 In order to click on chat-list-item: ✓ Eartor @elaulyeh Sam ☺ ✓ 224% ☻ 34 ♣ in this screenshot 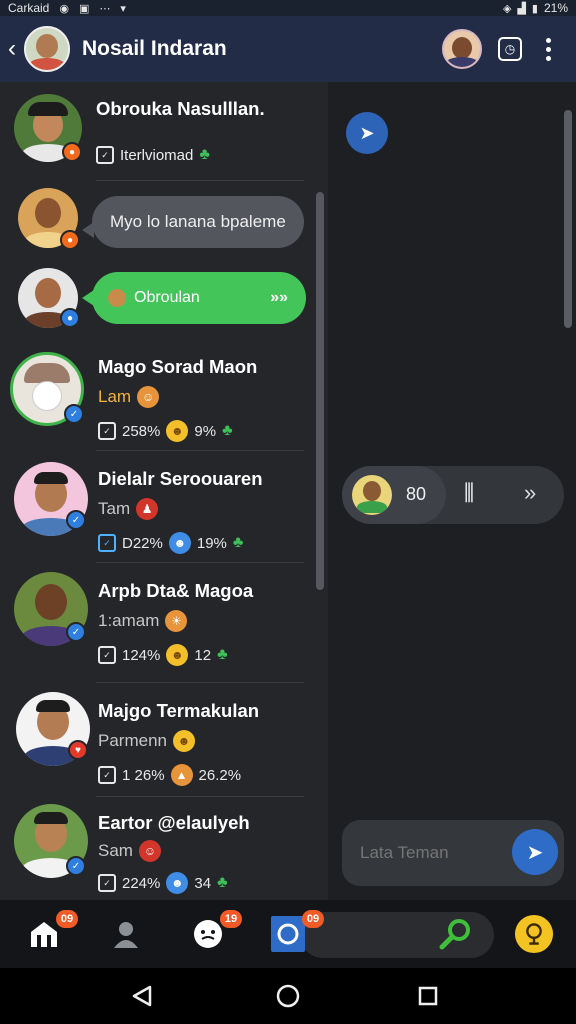, I will do `click(158, 849)`.